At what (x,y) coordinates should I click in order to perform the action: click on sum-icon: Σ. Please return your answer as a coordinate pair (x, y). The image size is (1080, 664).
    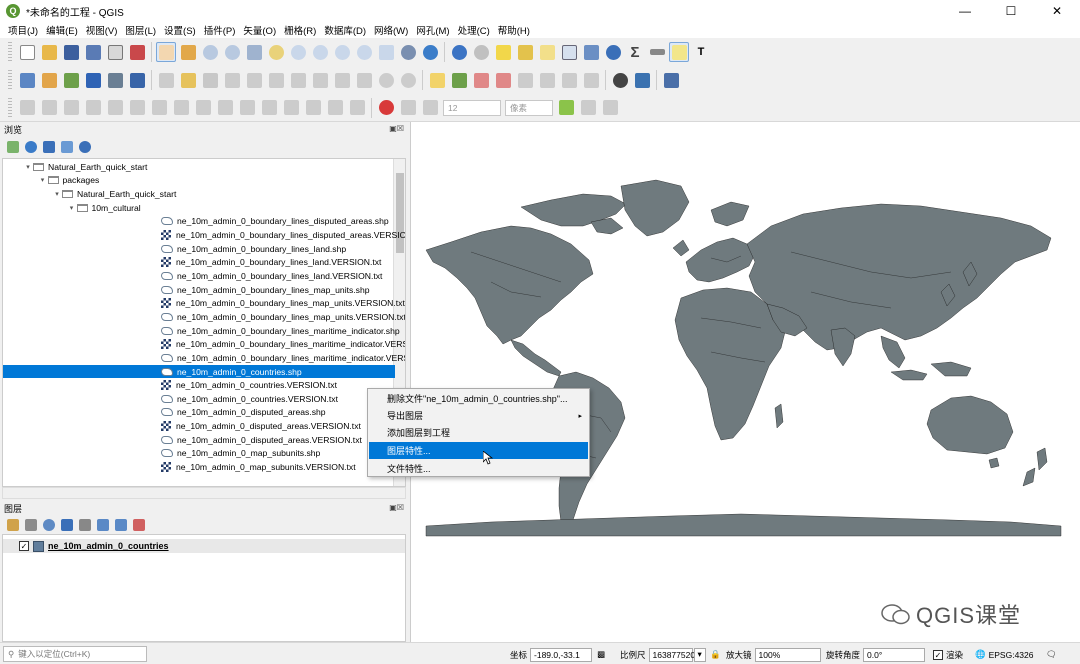
    Looking at the image, I should click on (635, 52).